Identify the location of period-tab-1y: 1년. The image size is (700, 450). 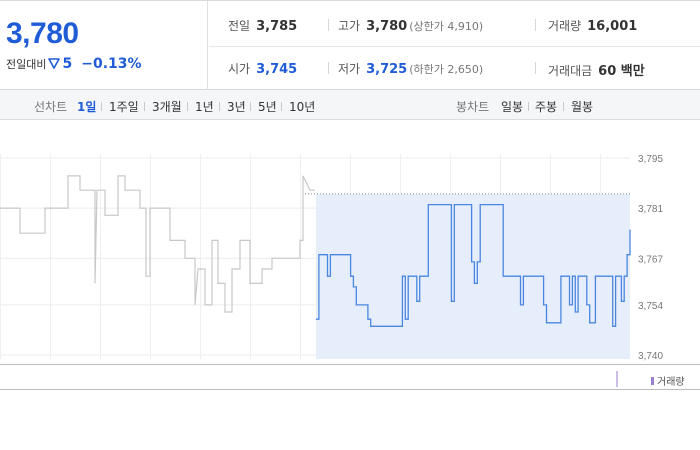
(204, 106).